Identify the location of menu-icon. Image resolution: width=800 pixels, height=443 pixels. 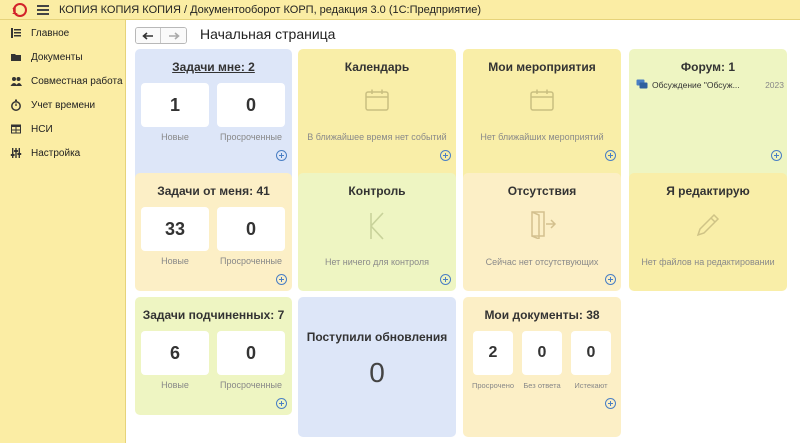
(43, 9).